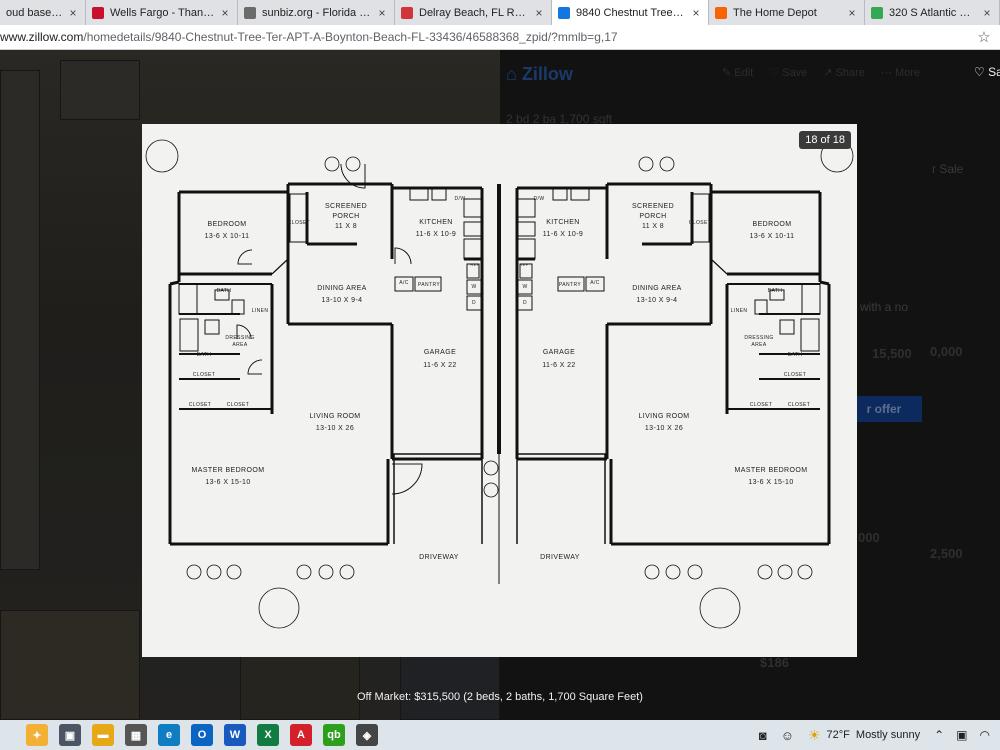 The width and height of the screenshot is (1000, 750). What do you see at coordinates (985, 735) in the screenshot?
I see `wifi-icon: ◠` at bounding box center [985, 735].